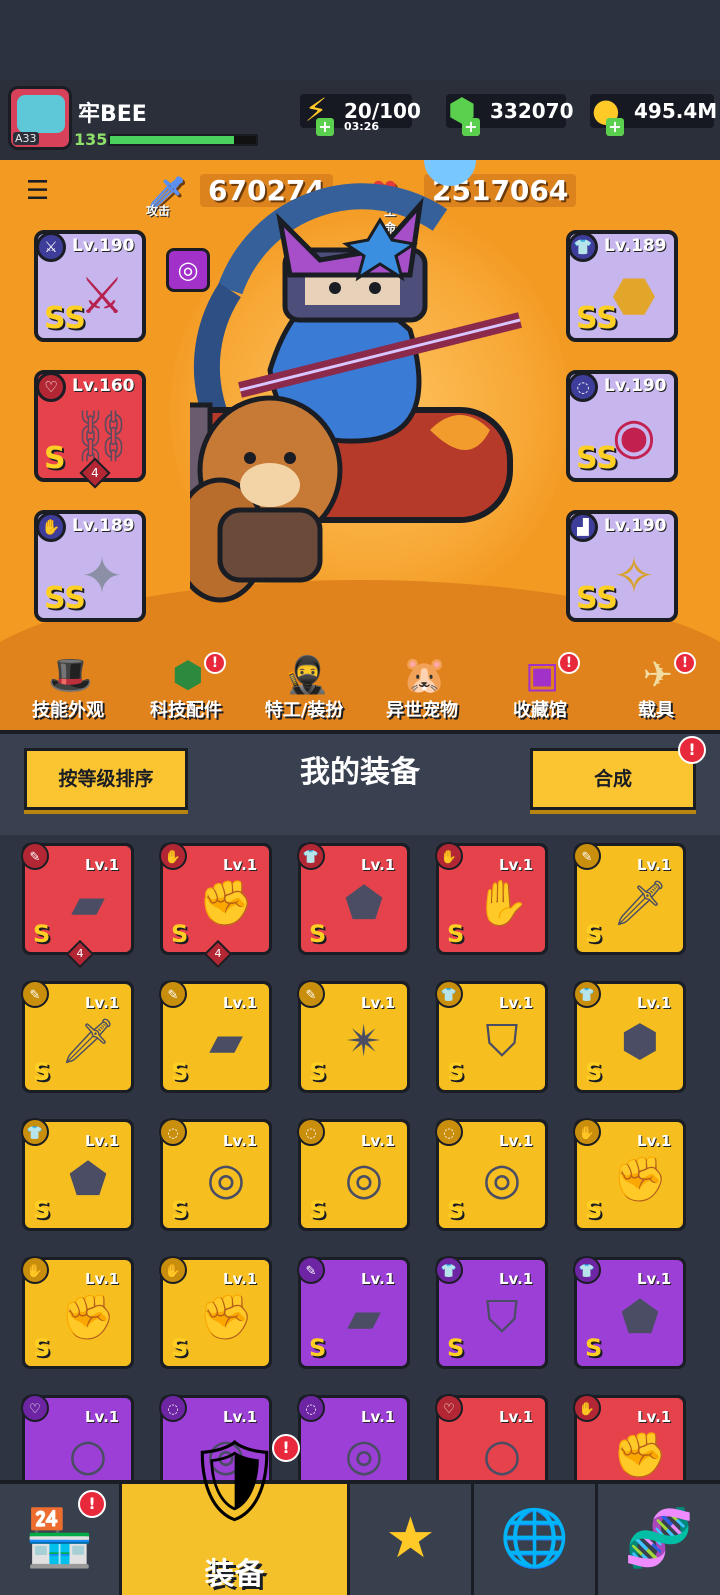  Describe the element at coordinates (90, 286) in the screenshot. I see `equipped-slot-weapon: ⚔ Lv.190 ⚔ SS` at that location.